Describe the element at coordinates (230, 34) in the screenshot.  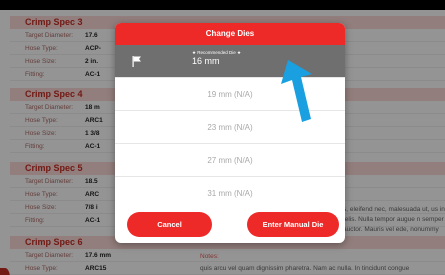
I see `dialog-title: Change Dies` at that location.